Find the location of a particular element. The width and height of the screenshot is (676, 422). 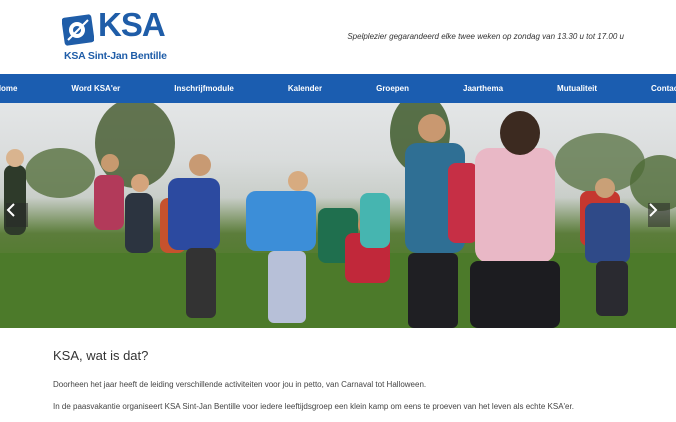

ksa-logo: KSA KSA Sint-Jan Bentille is located at coordinates (114, 36).